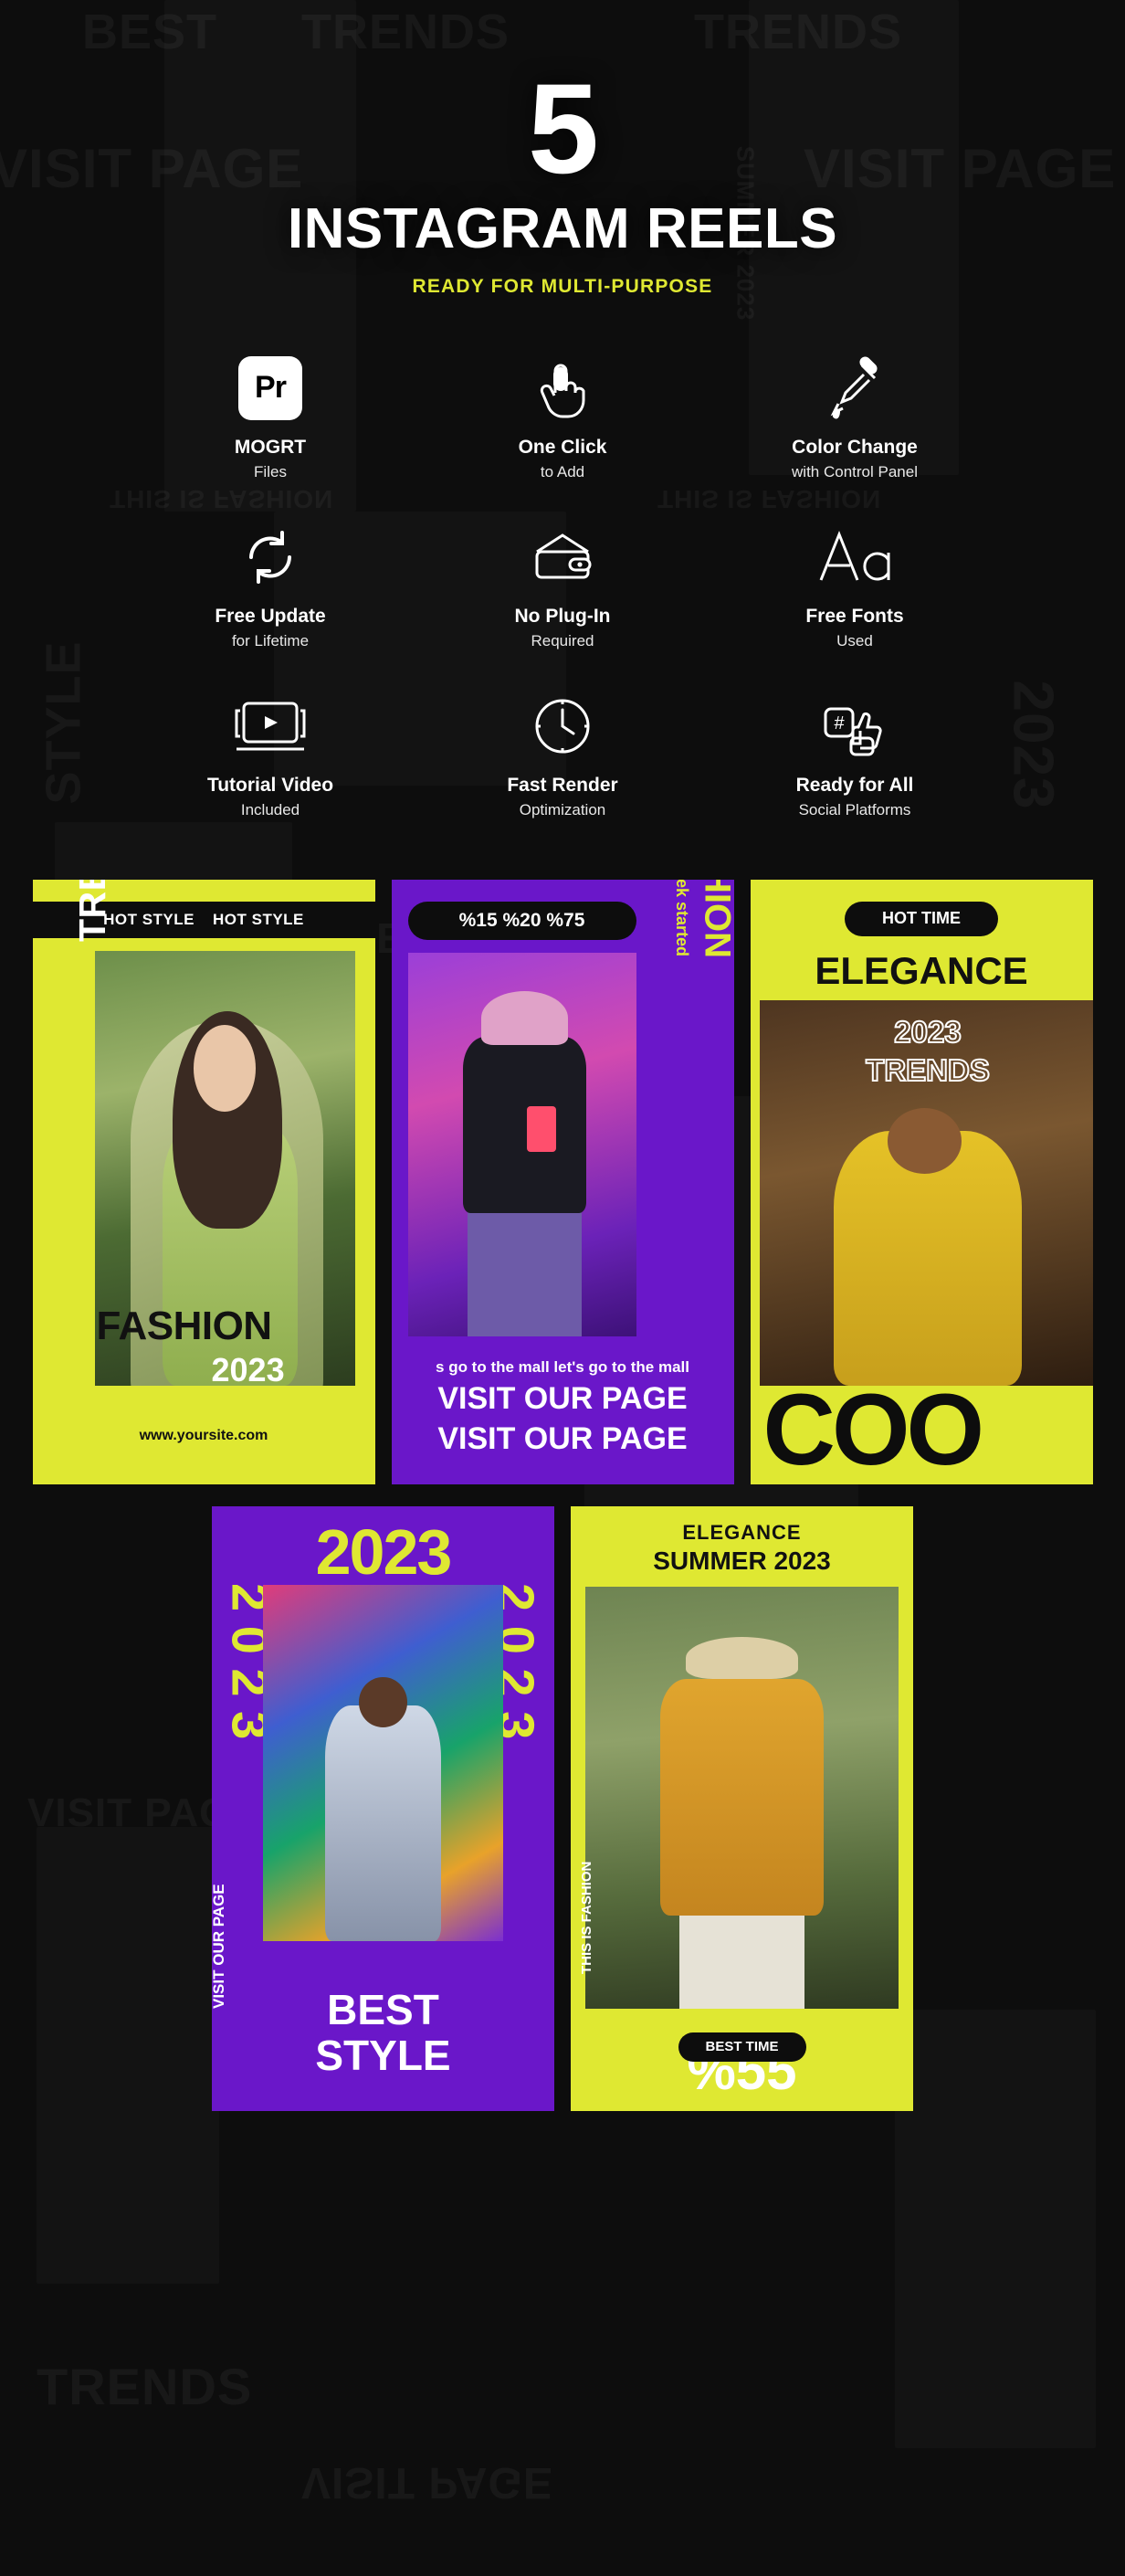  Describe the element at coordinates (270, 726) in the screenshot. I see `video-player-icon` at that location.